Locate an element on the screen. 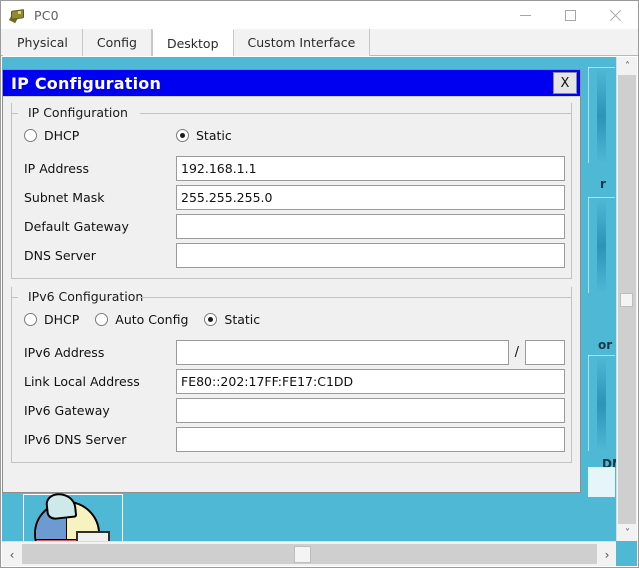 This screenshot has width=639, height=568. ipv4-mode-row: DHCP Static is located at coordinates (294, 135).